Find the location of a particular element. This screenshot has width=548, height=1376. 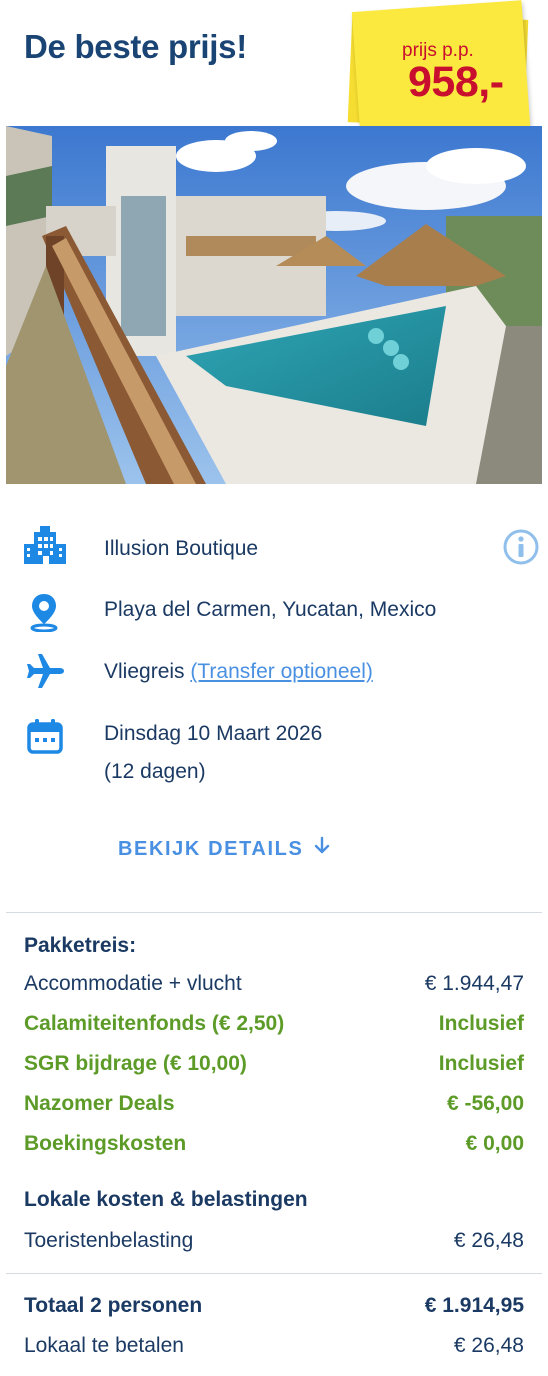

price-line-label: Nazomer Deals is located at coordinates (99, 1103).